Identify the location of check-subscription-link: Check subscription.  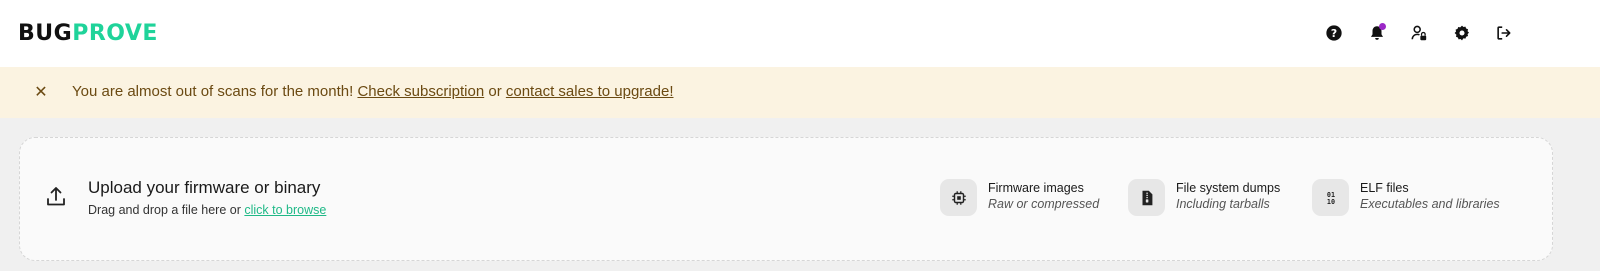
(420, 91).